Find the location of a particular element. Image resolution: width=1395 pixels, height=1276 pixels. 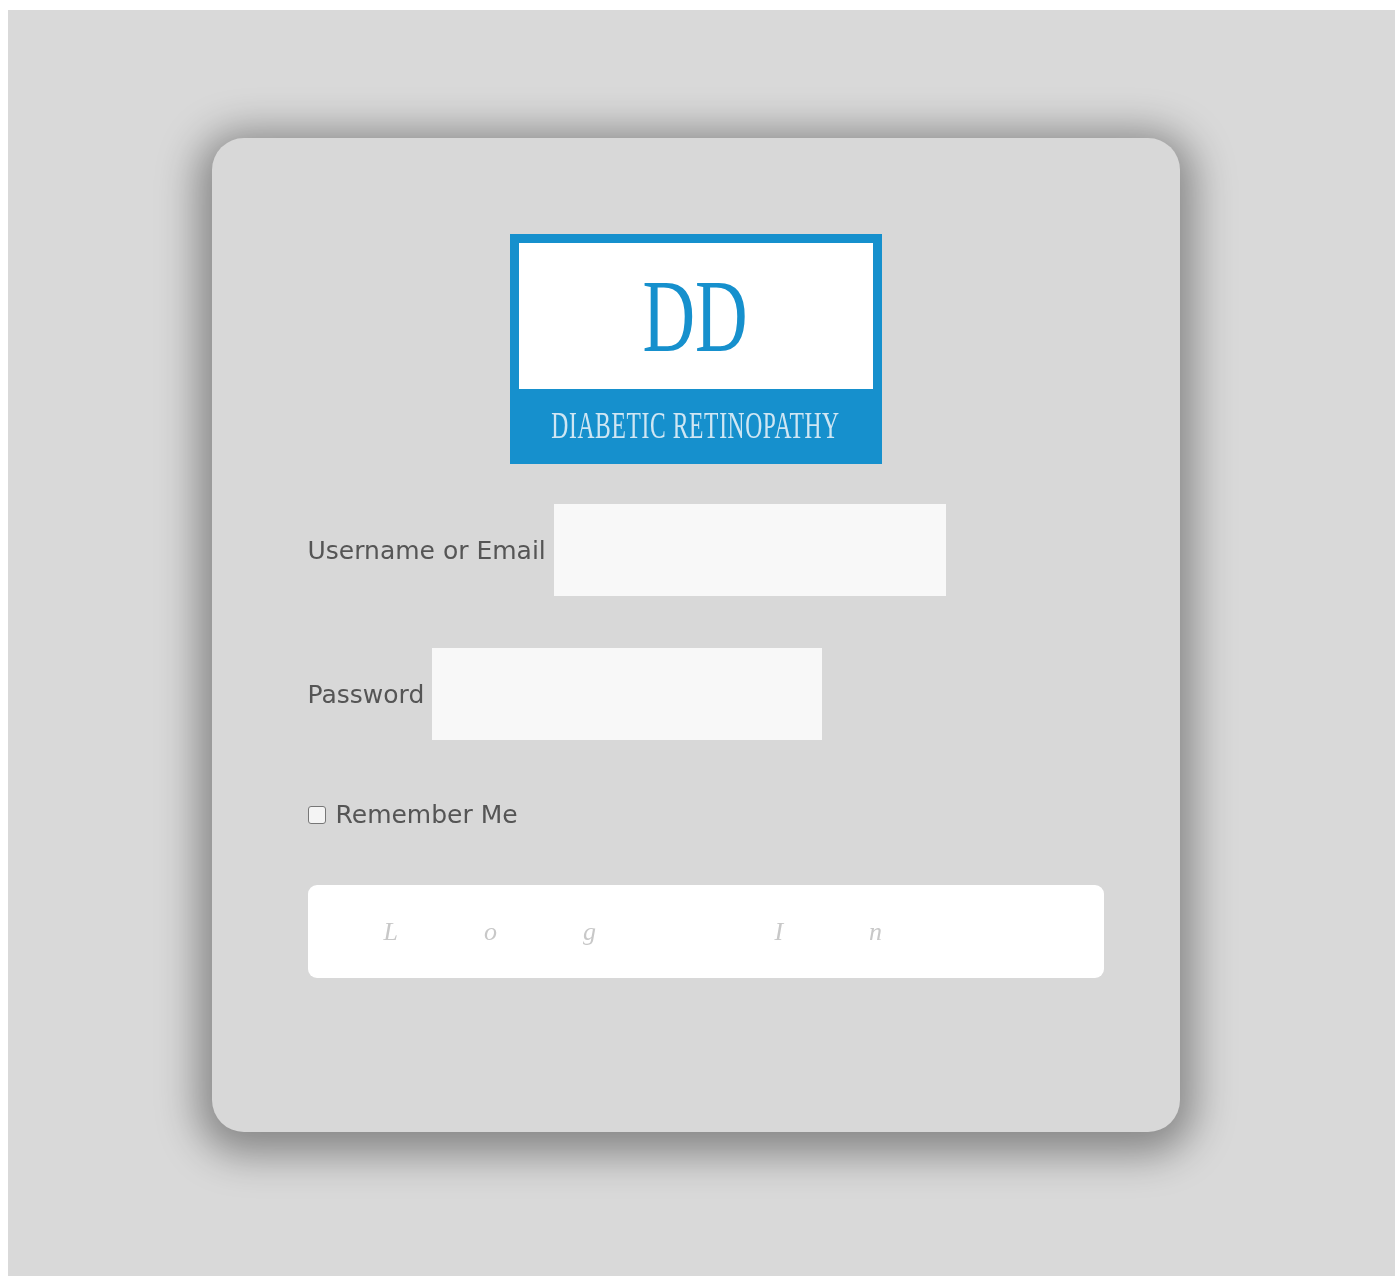

username-field is located at coordinates (749, 550).